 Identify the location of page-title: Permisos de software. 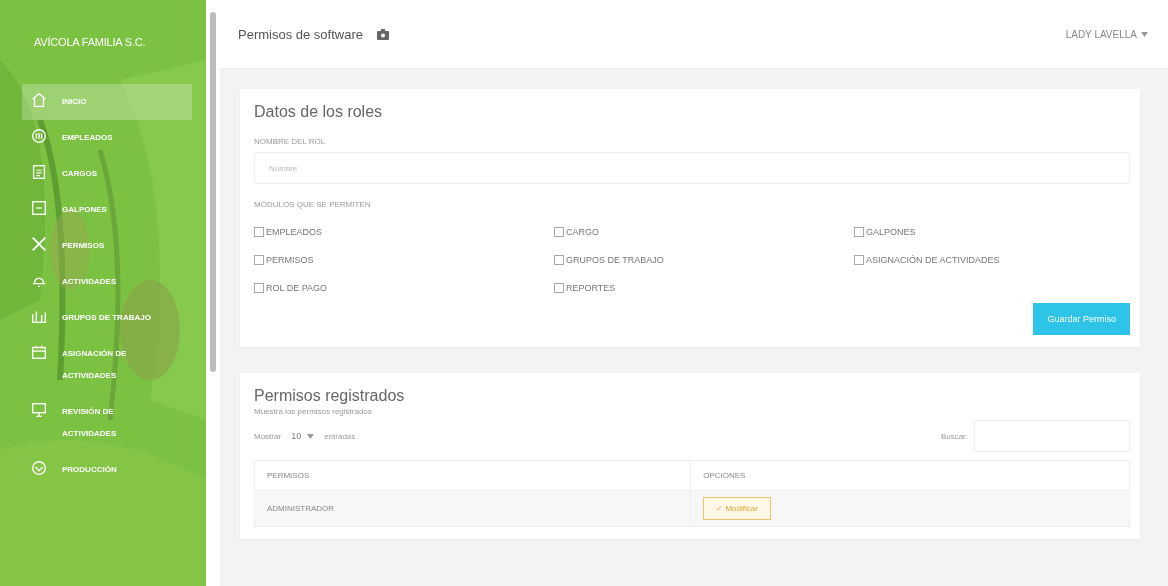
(300, 34).